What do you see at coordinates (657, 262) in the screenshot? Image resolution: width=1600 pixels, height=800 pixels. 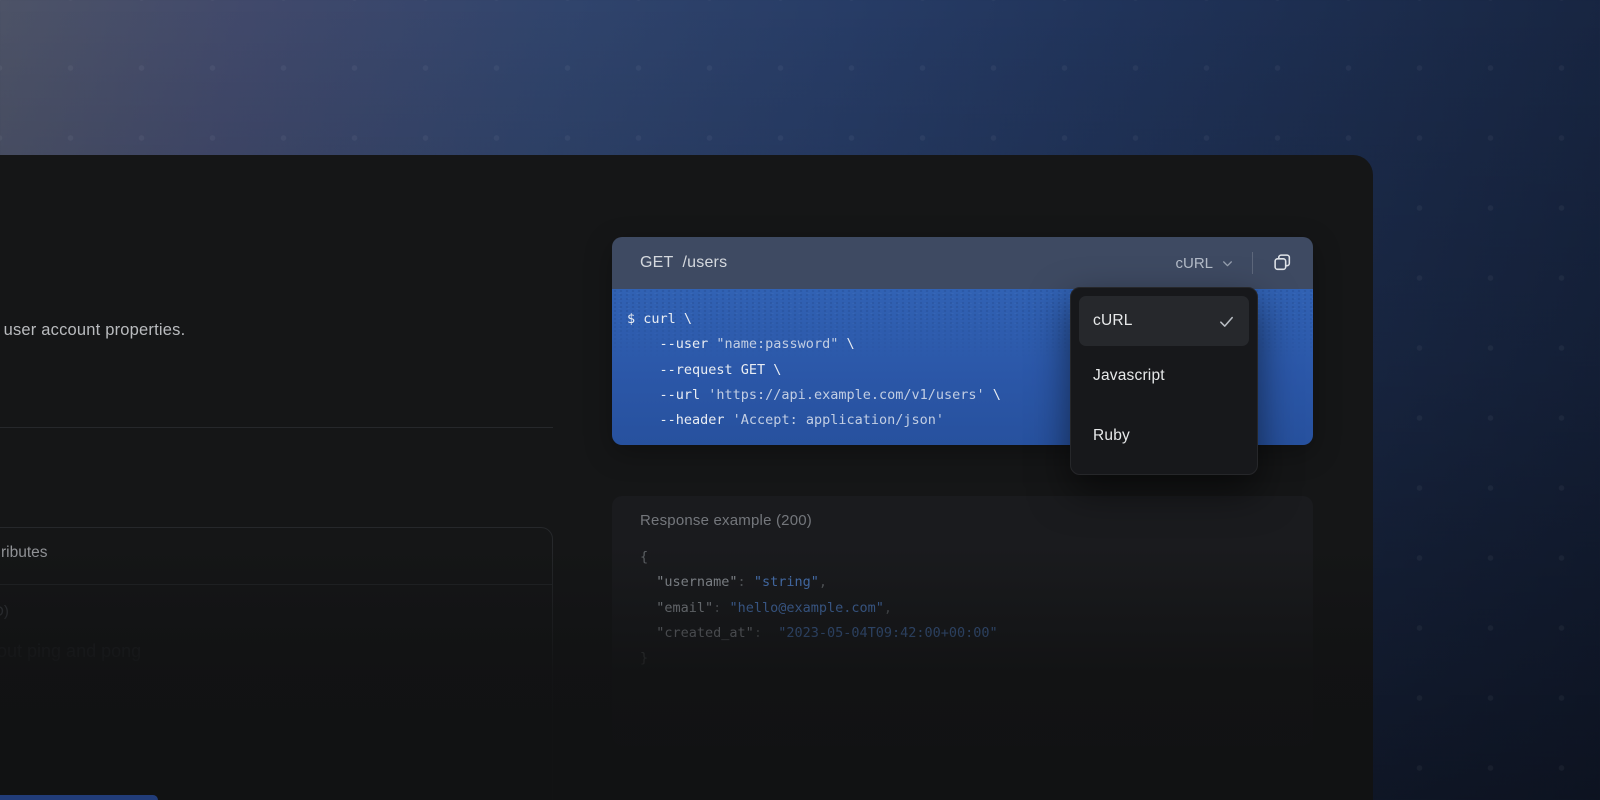 I see `http-method: GET` at bounding box center [657, 262].